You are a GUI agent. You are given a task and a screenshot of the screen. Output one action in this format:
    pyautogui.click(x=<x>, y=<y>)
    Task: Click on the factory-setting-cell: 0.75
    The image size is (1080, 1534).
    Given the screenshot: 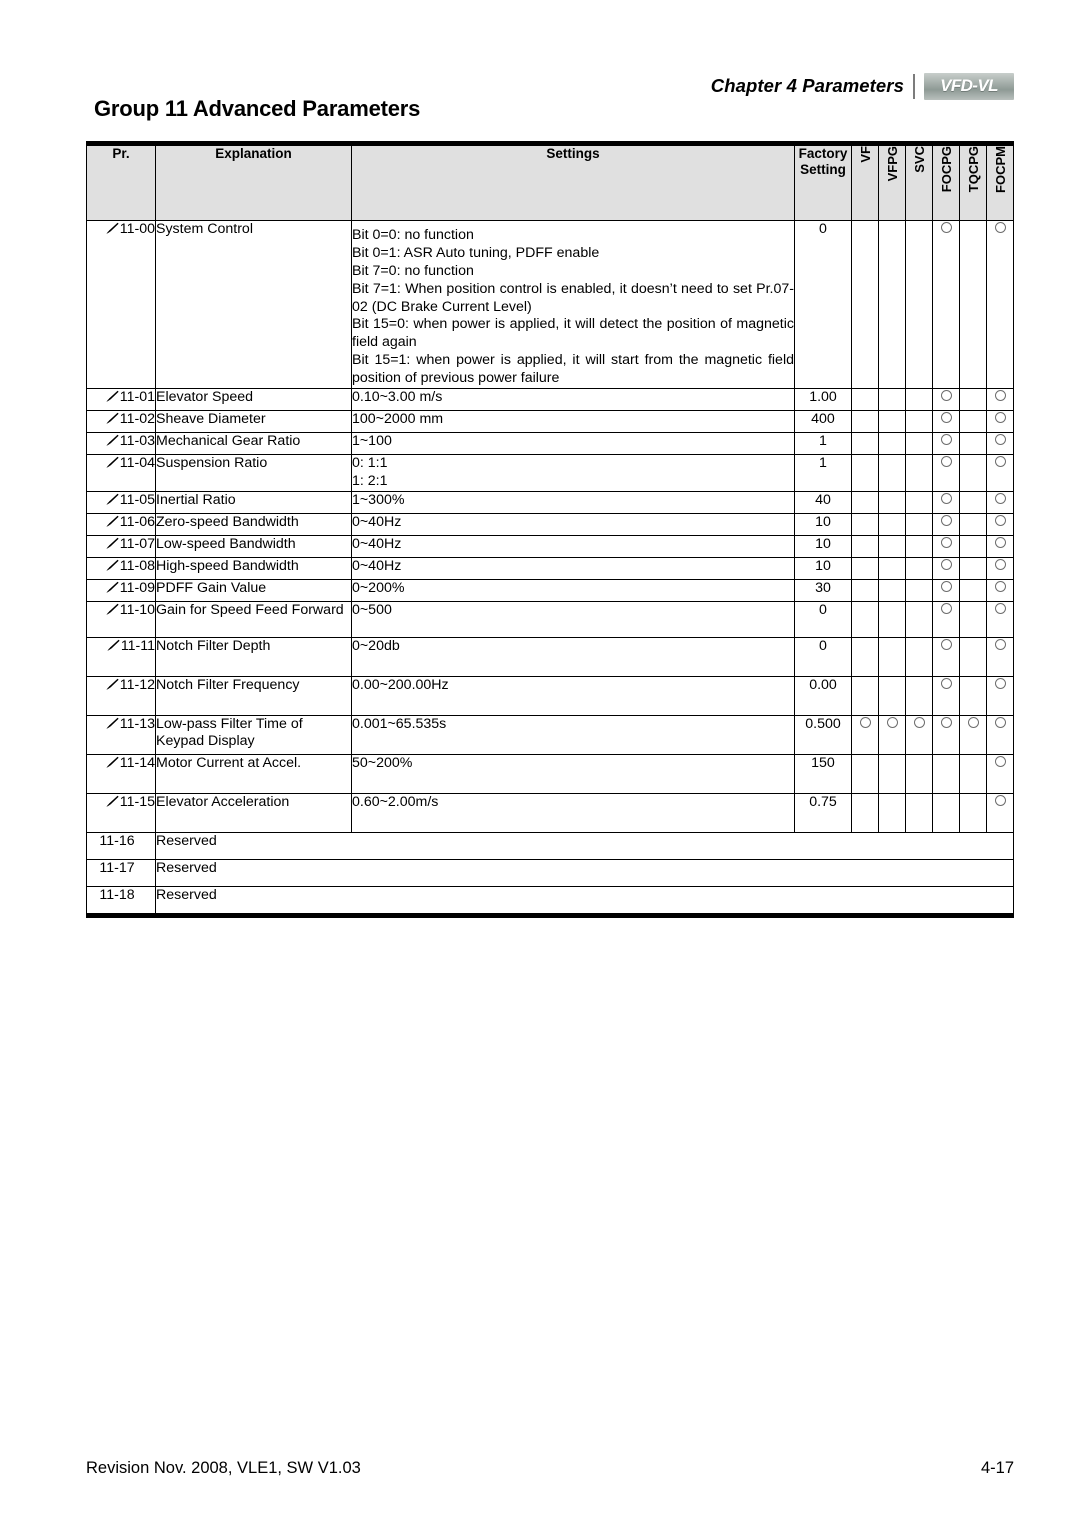 What is the action you would take?
    pyautogui.click(x=823, y=812)
    